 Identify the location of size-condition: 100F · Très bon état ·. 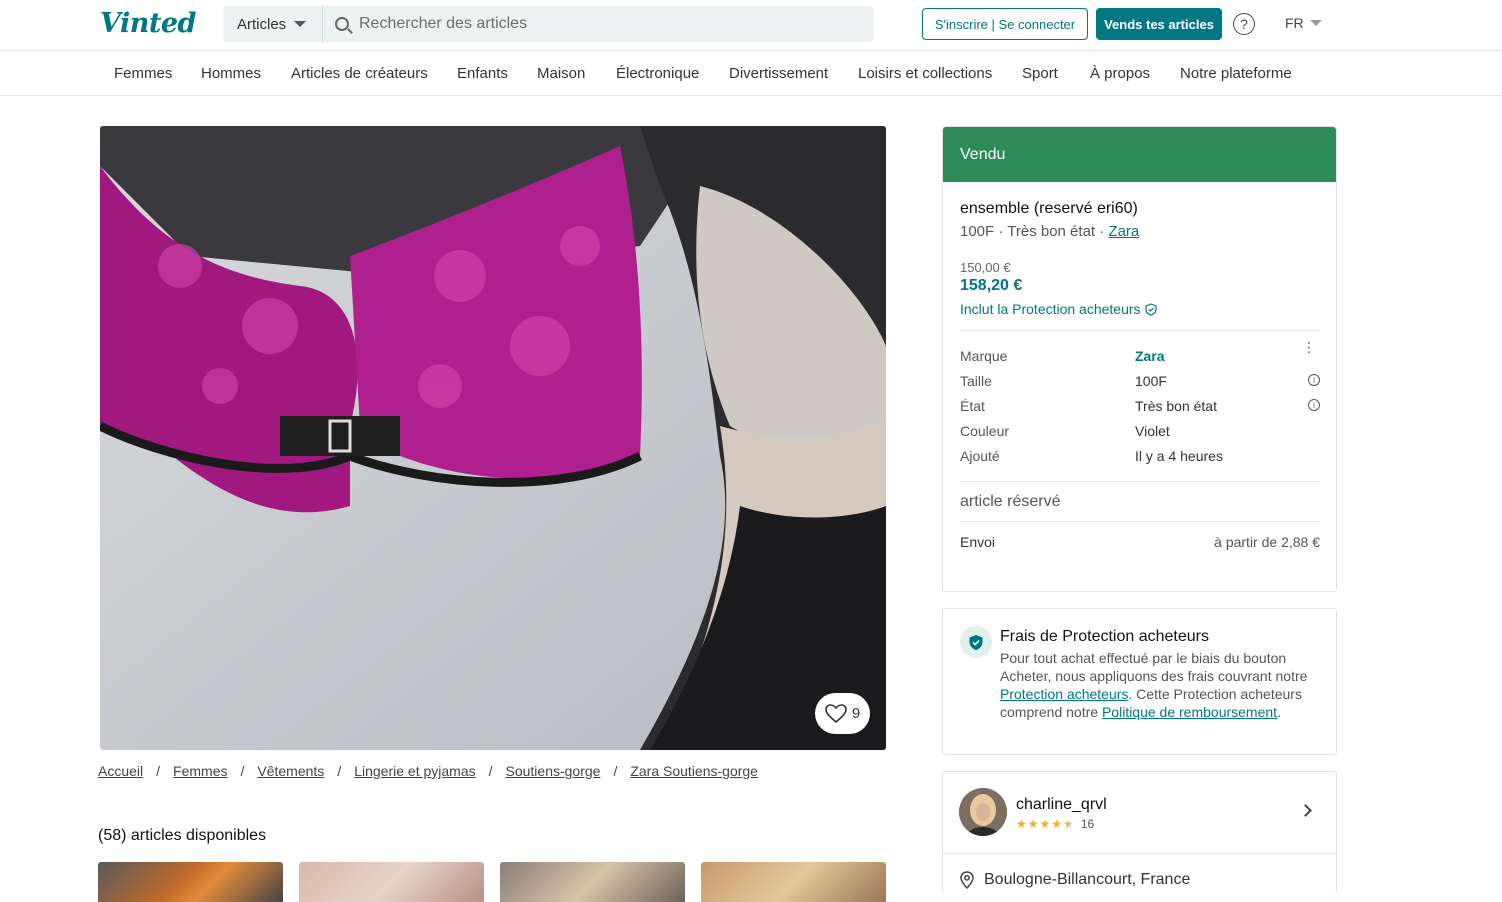
(1034, 231).